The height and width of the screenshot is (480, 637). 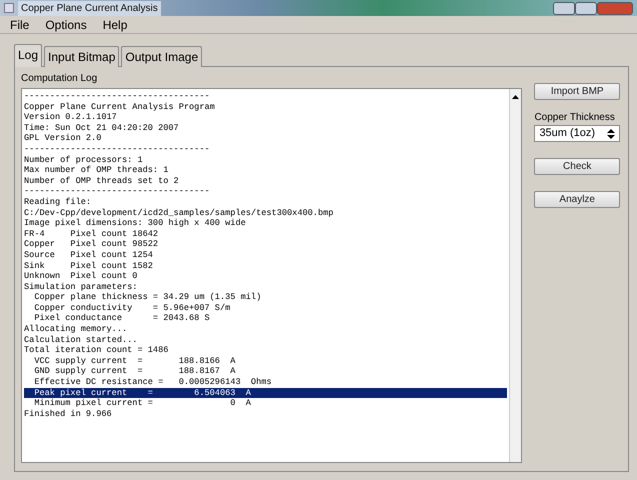 I want to click on spinner-icon, so click(x=611, y=133).